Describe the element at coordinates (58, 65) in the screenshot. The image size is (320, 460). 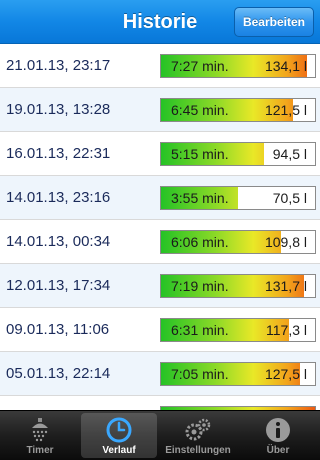
I see `entry-date: 21.01.13, 23:17` at that location.